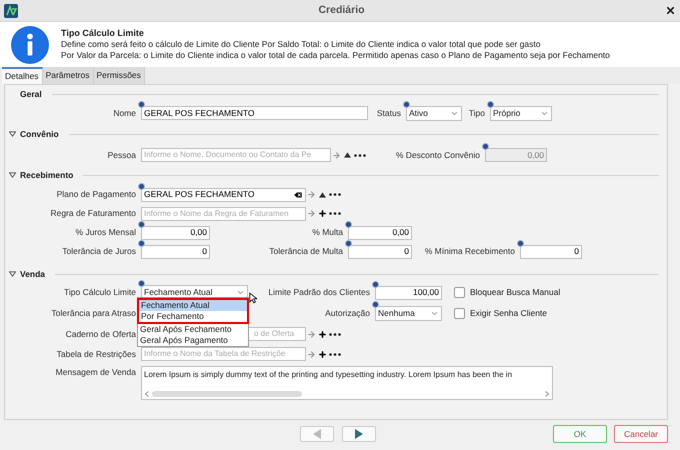 The height and width of the screenshot is (450, 680). What do you see at coordinates (301, 44) in the screenshot?
I see `info-text: Define como será feito o cálculo de Limite do Cliente Por Saldo Total: o Limite do Cliente indica o valor total que pode ser gasto` at bounding box center [301, 44].